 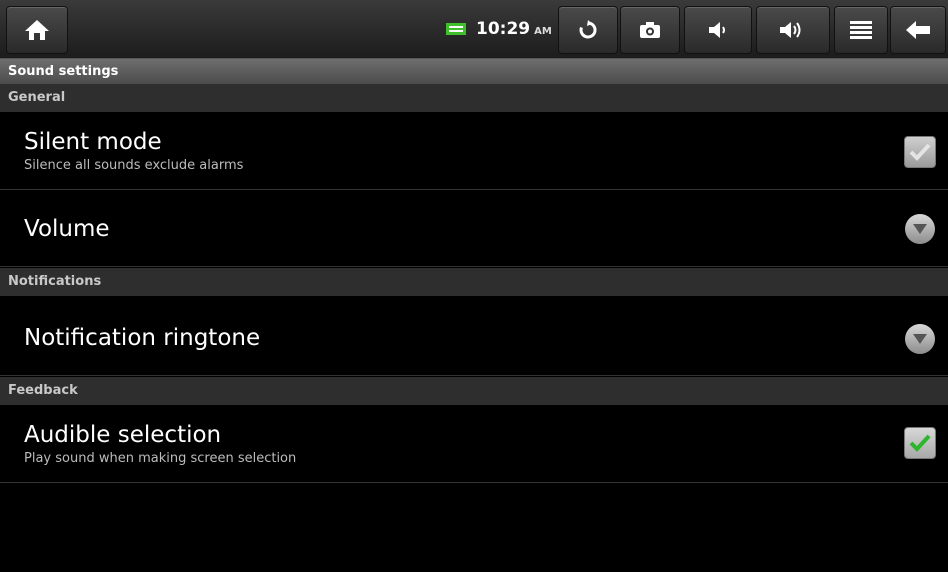 What do you see at coordinates (134, 165) in the screenshot?
I see `silent-mode-summary: Silence all sounds exclude alarms` at bounding box center [134, 165].